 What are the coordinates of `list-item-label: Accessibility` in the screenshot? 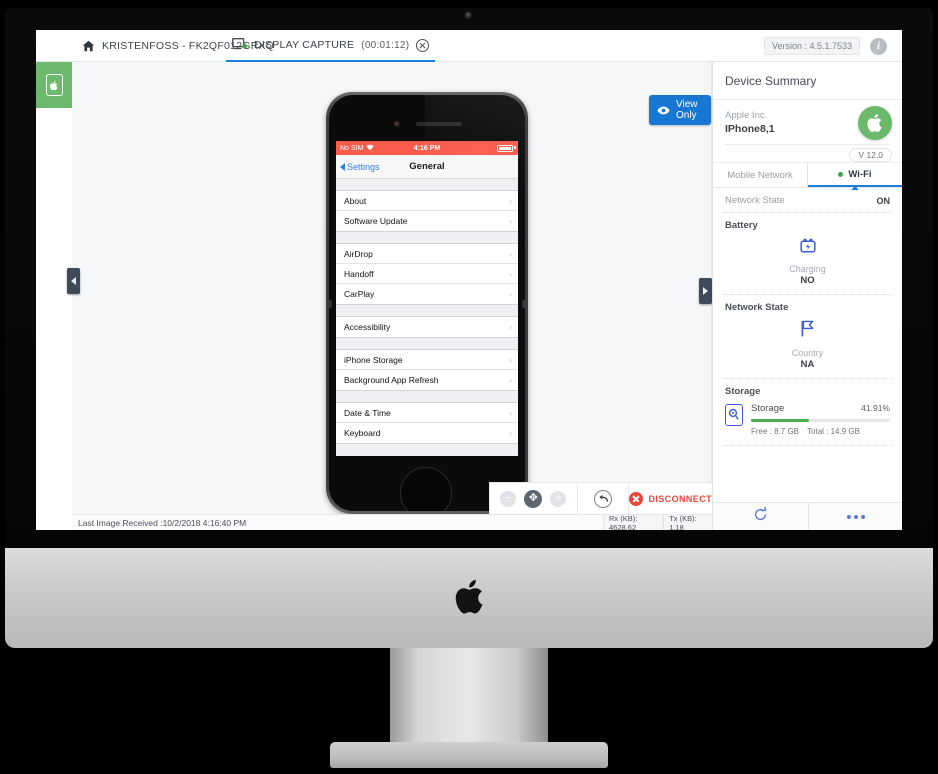 It's located at (367, 327).